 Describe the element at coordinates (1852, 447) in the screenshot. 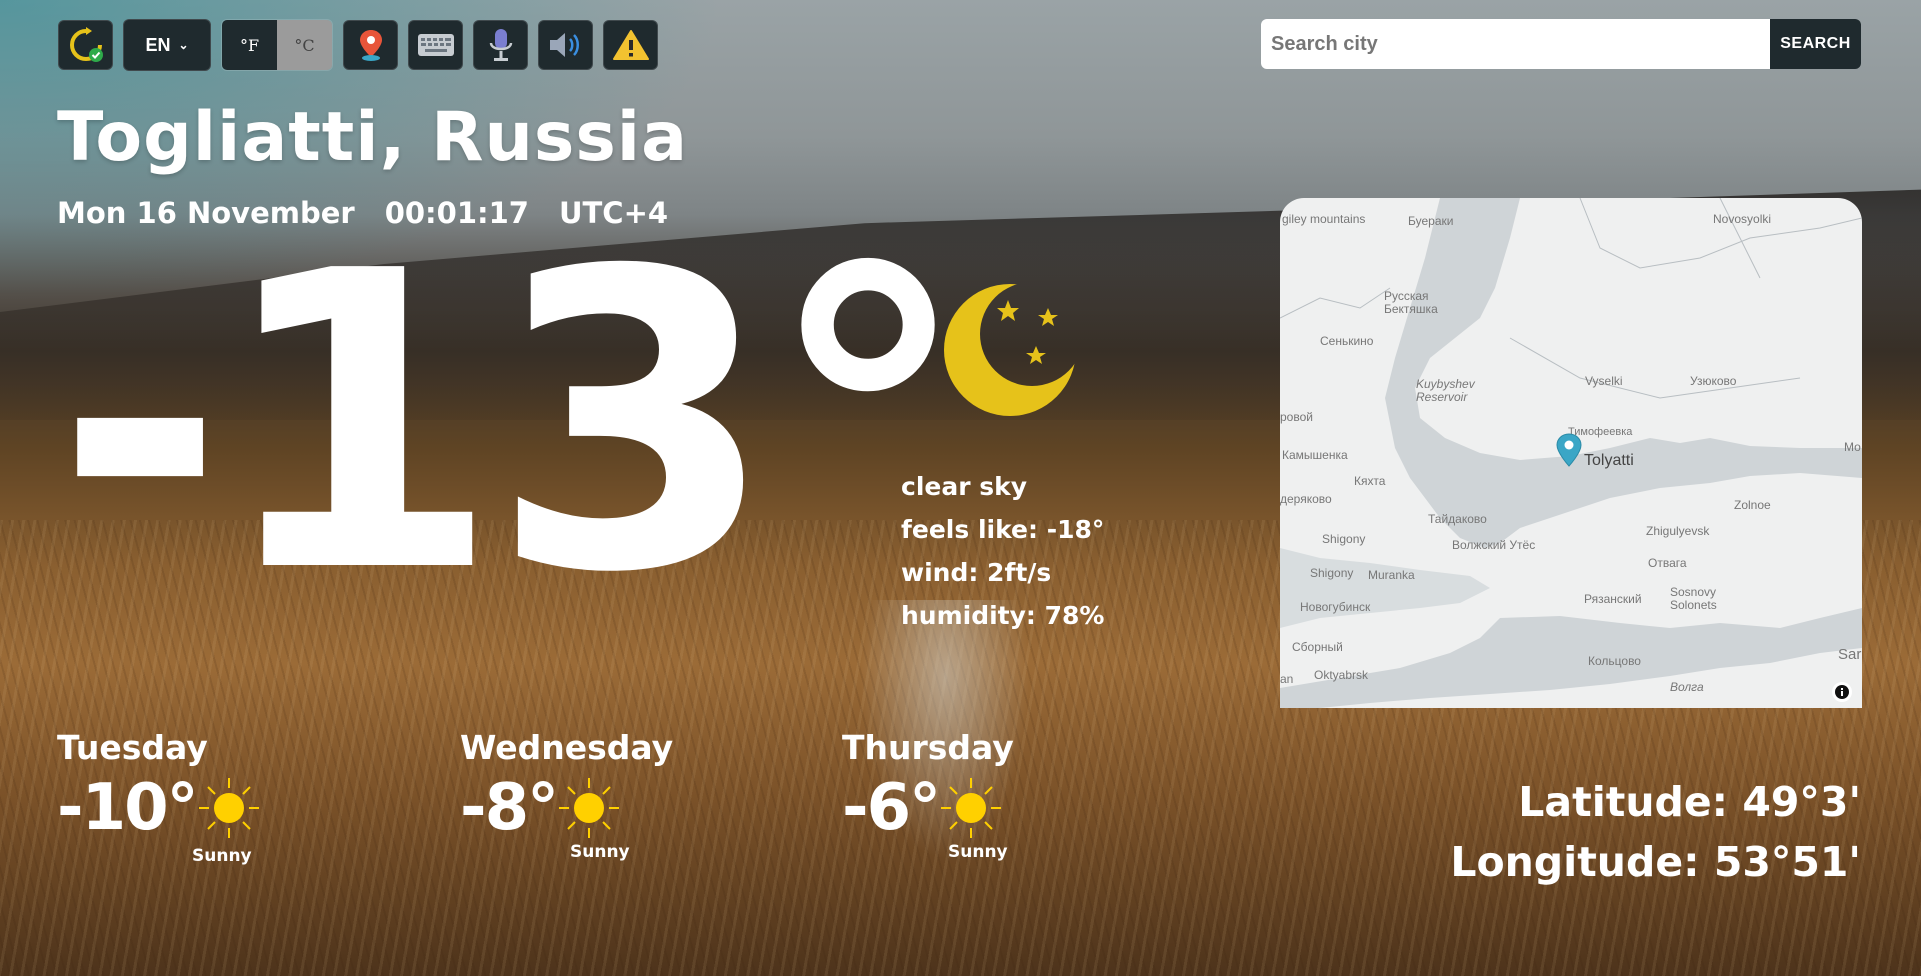

I see `map-label: Мо` at that location.